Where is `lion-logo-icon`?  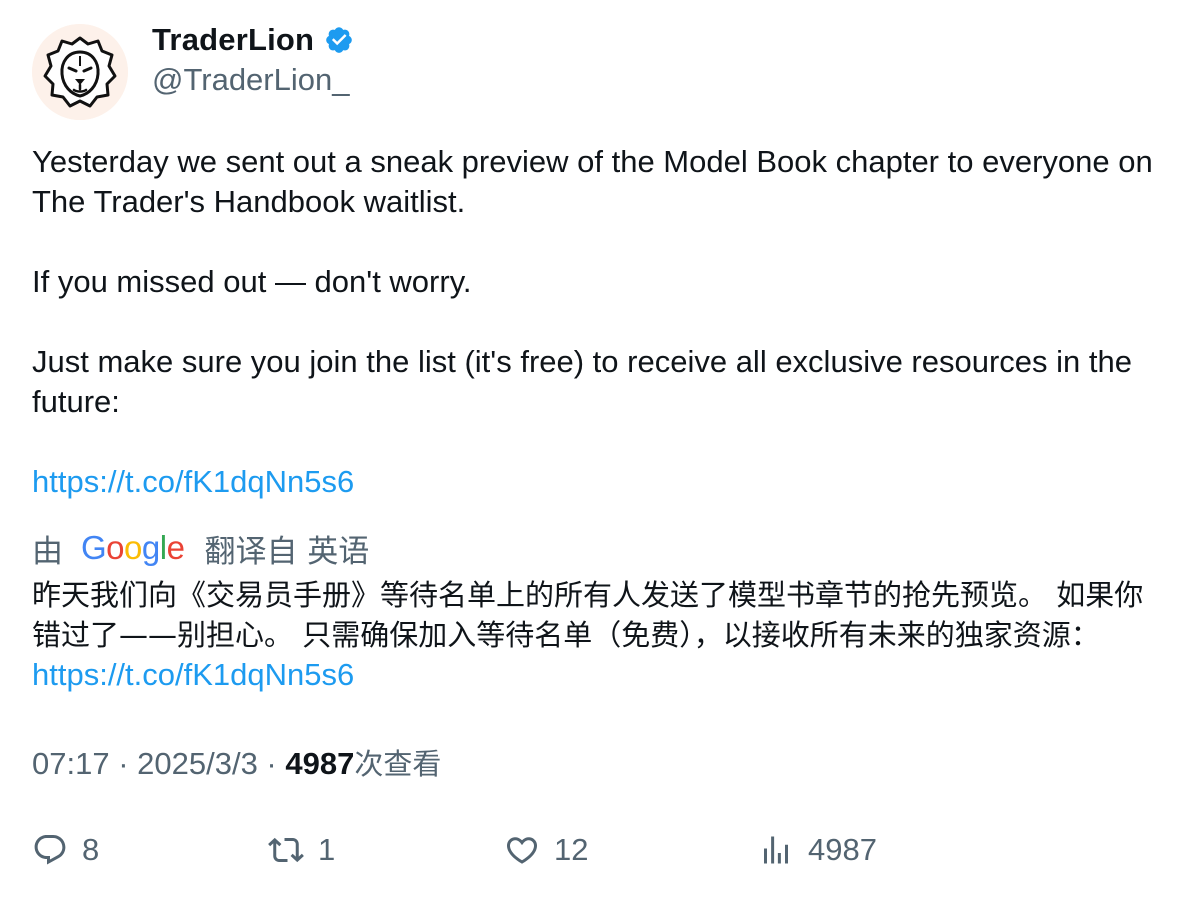 lion-logo-icon is located at coordinates (80, 72).